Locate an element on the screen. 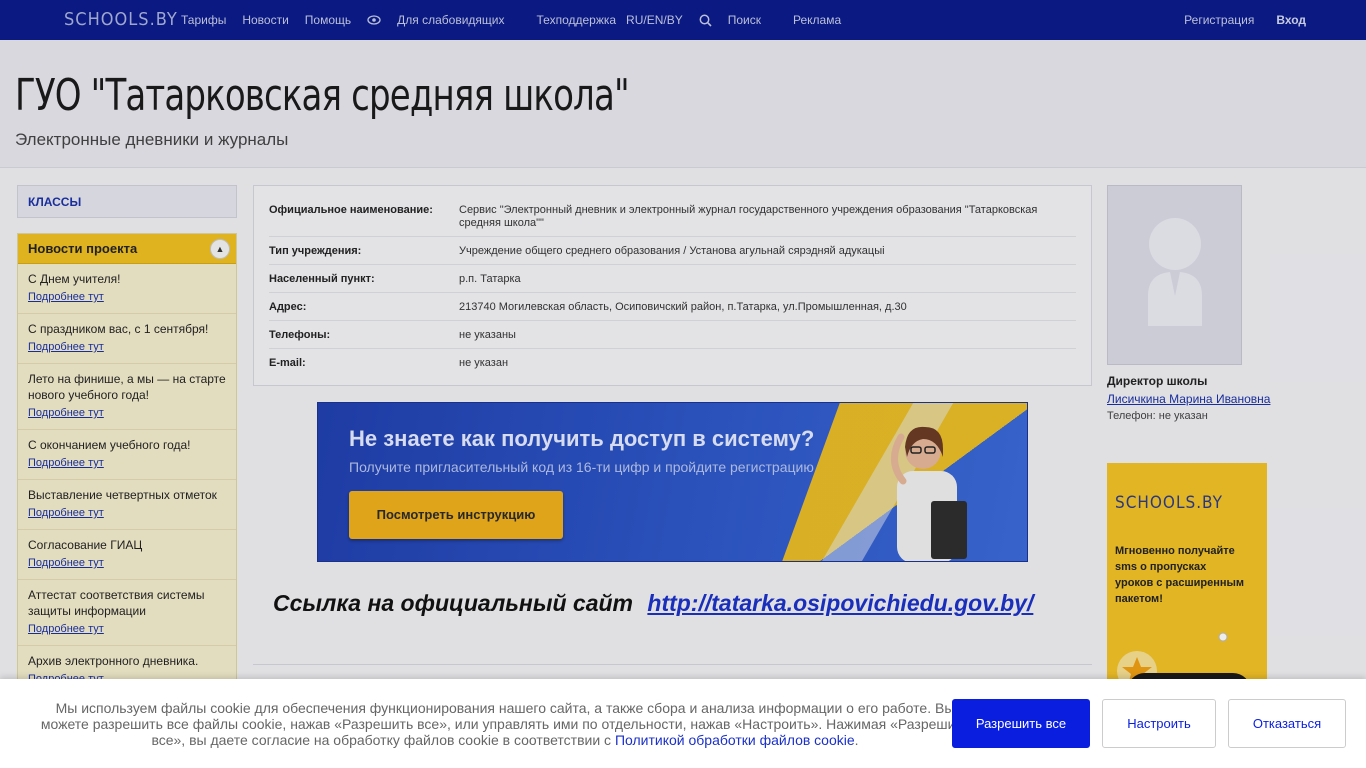 This screenshot has height=768, width=1366. news-panel-header: Новости проекта ▲ is located at coordinates (127, 249).